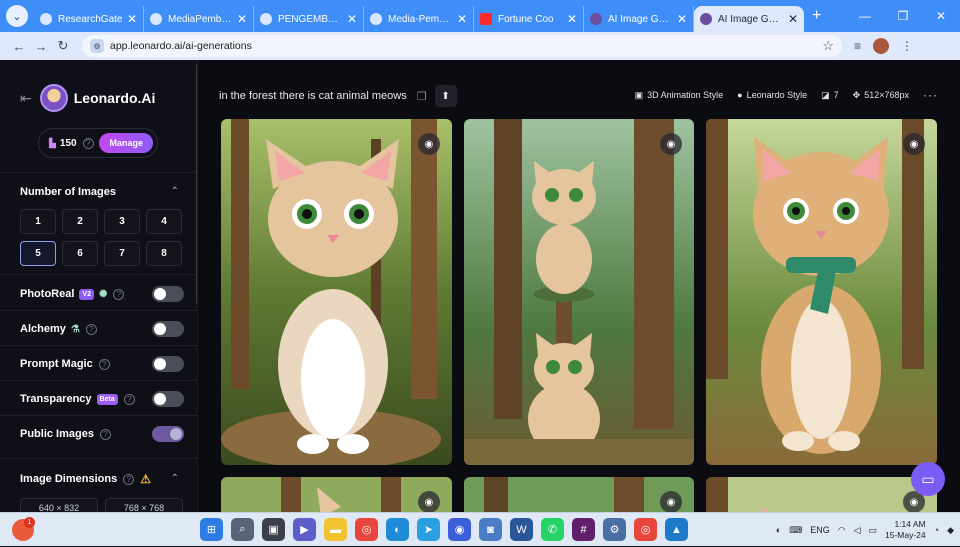 The height and width of the screenshot is (547, 960). I want to click on reload-icon: ↻, so click(63, 46).